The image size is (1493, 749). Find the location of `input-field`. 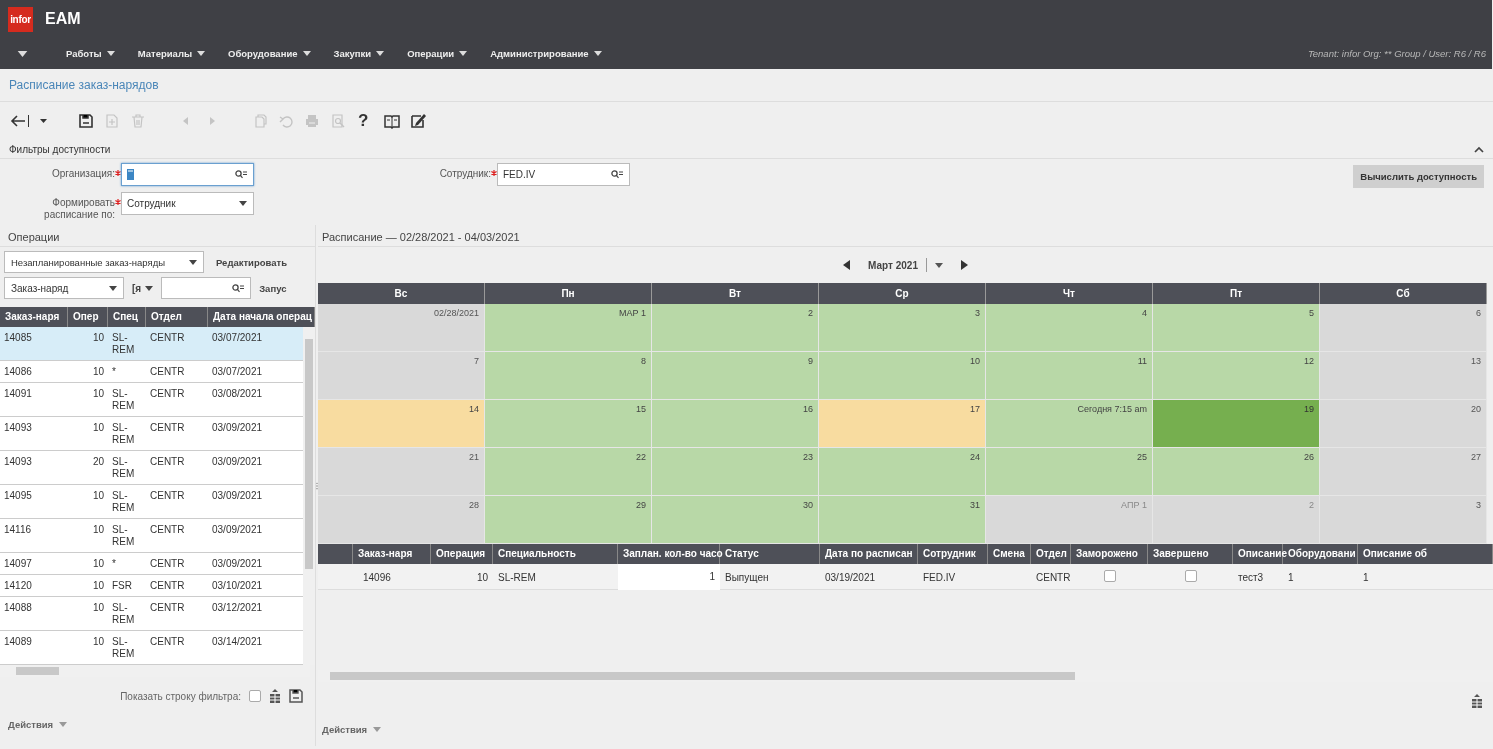

input-field is located at coordinates (187, 174).